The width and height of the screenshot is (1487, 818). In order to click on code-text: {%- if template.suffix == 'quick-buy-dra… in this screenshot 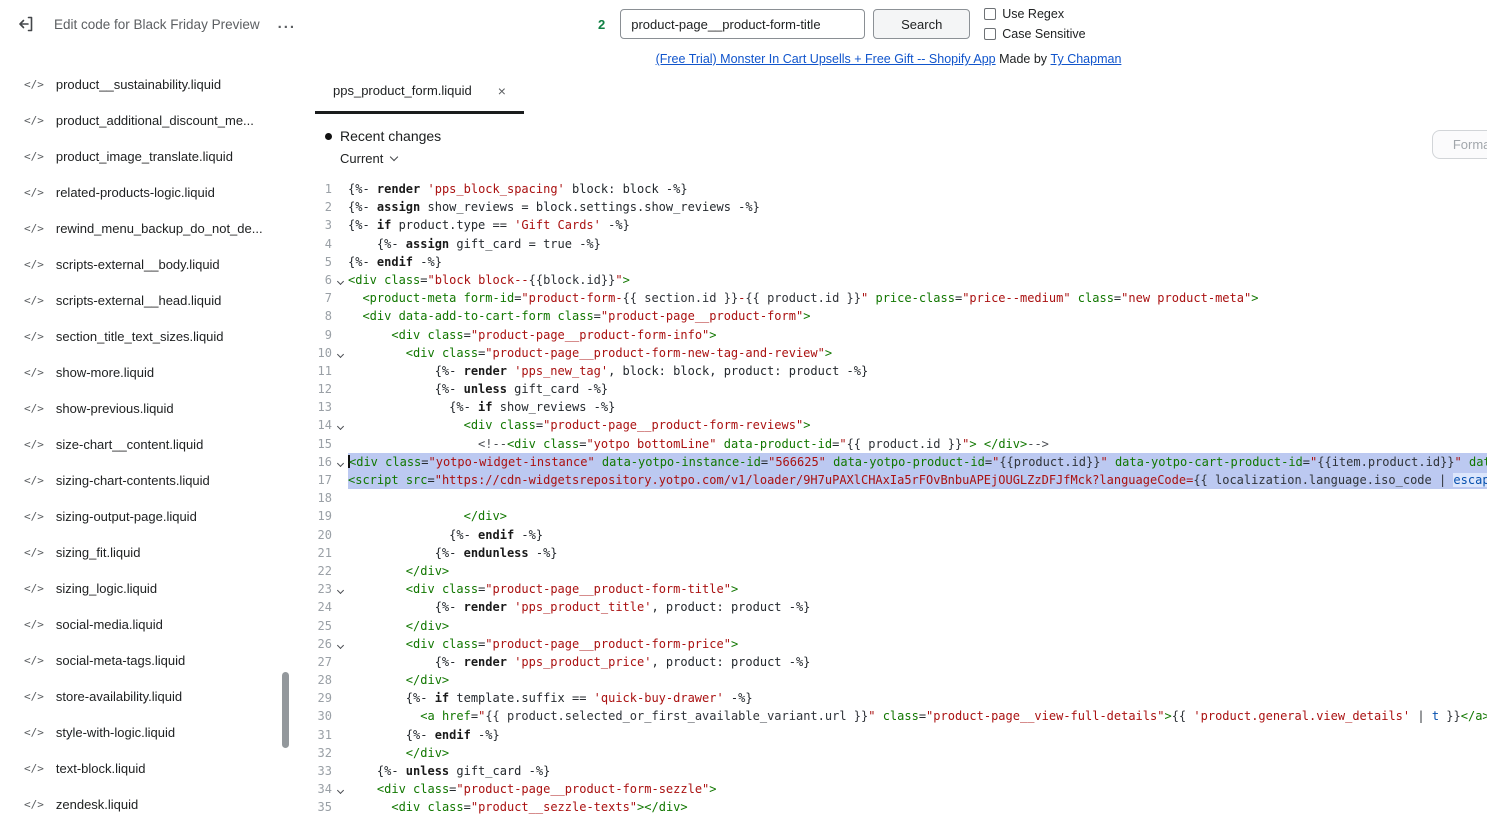, I will do `click(917, 698)`.